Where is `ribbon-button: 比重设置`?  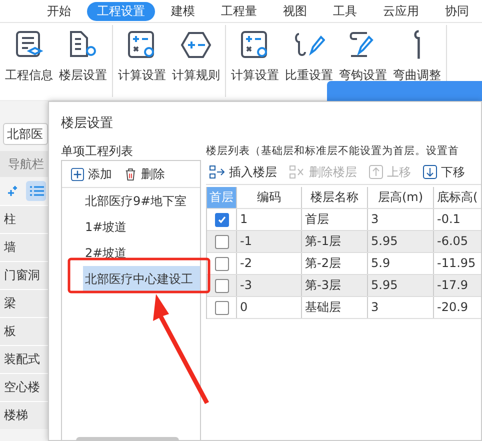 ribbon-button: 比重设置 is located at coordinates (309, 61).